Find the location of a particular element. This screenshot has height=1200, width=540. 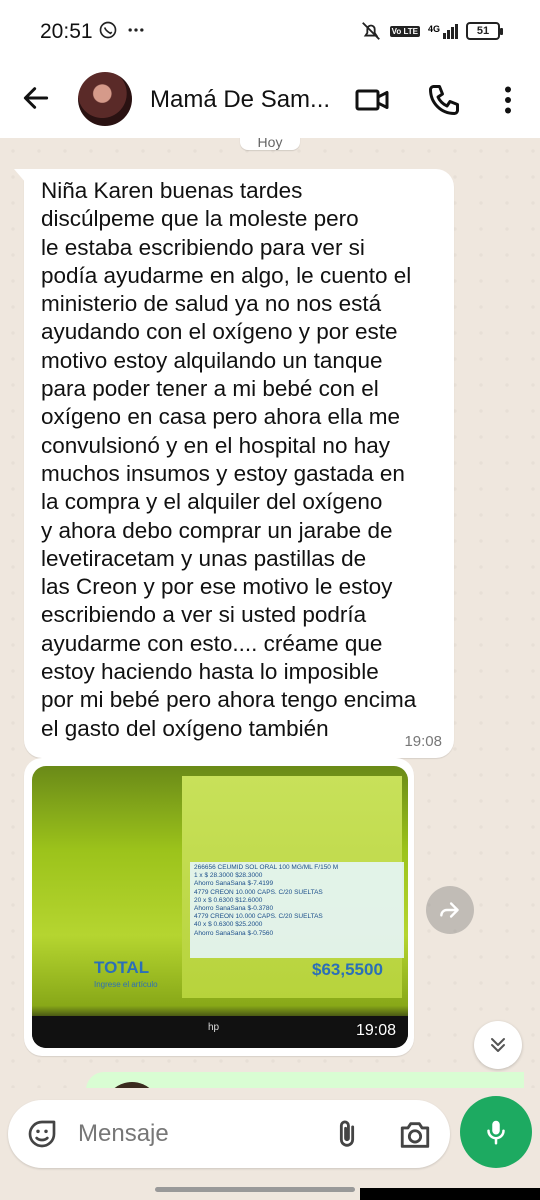

double-chevron-down-icon is located at coordinates (498, 1045).